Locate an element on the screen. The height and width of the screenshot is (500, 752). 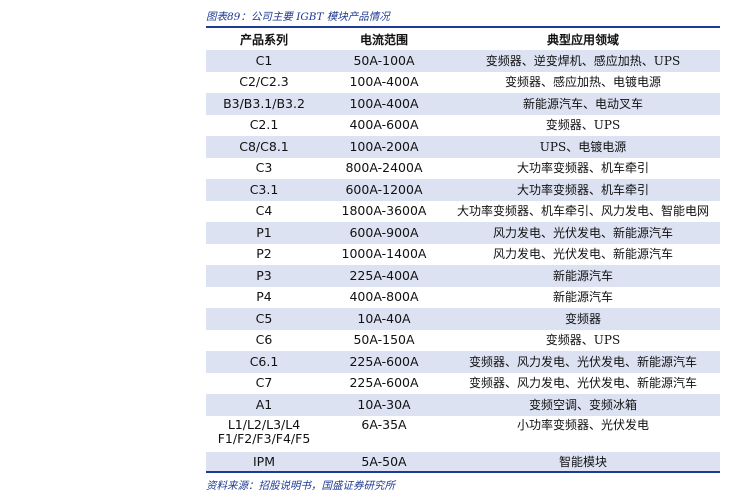
table-row: C2.1 400A-600A 变频器、UPS is located at coordinates (463, 125).